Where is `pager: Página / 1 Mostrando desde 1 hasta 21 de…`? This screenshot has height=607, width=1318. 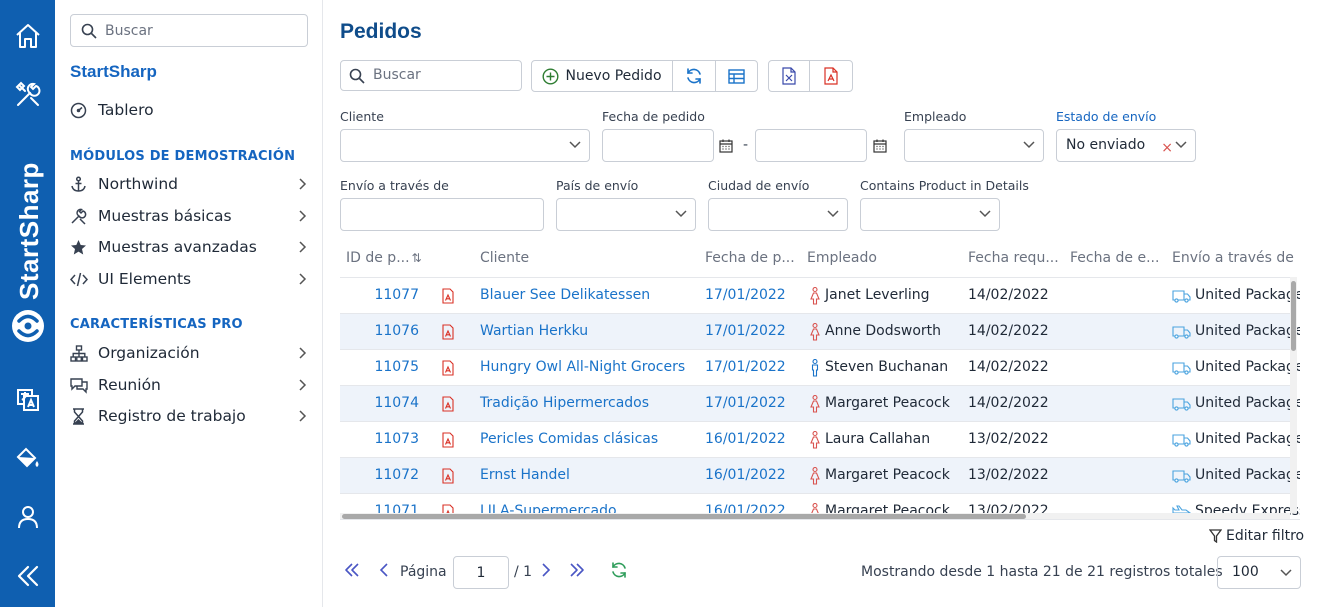
pager: Página / 1 Mostrando desde 1 hasta 21 de… is located at coordinates (820, 572).